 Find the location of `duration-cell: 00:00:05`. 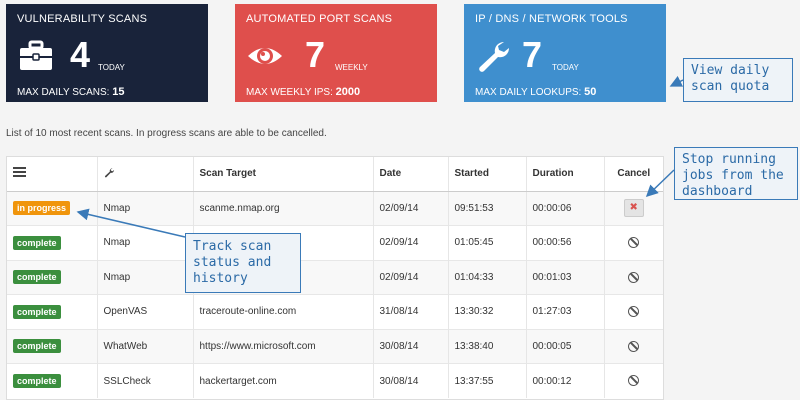

duration-cell: 00:00:05 is located at coordinates (565, 346).